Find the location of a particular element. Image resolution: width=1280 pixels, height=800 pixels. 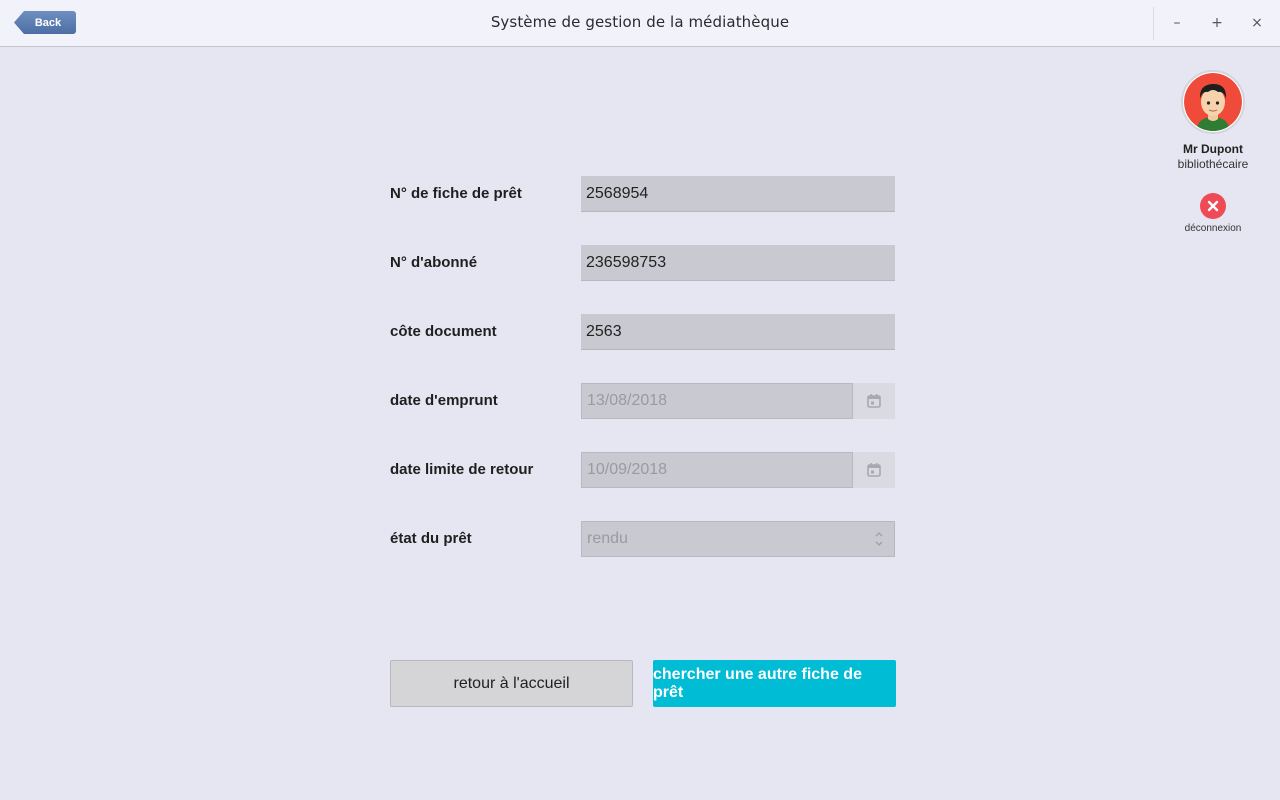

user-role: bibliothécaire is located at coordinates (1213, 164).